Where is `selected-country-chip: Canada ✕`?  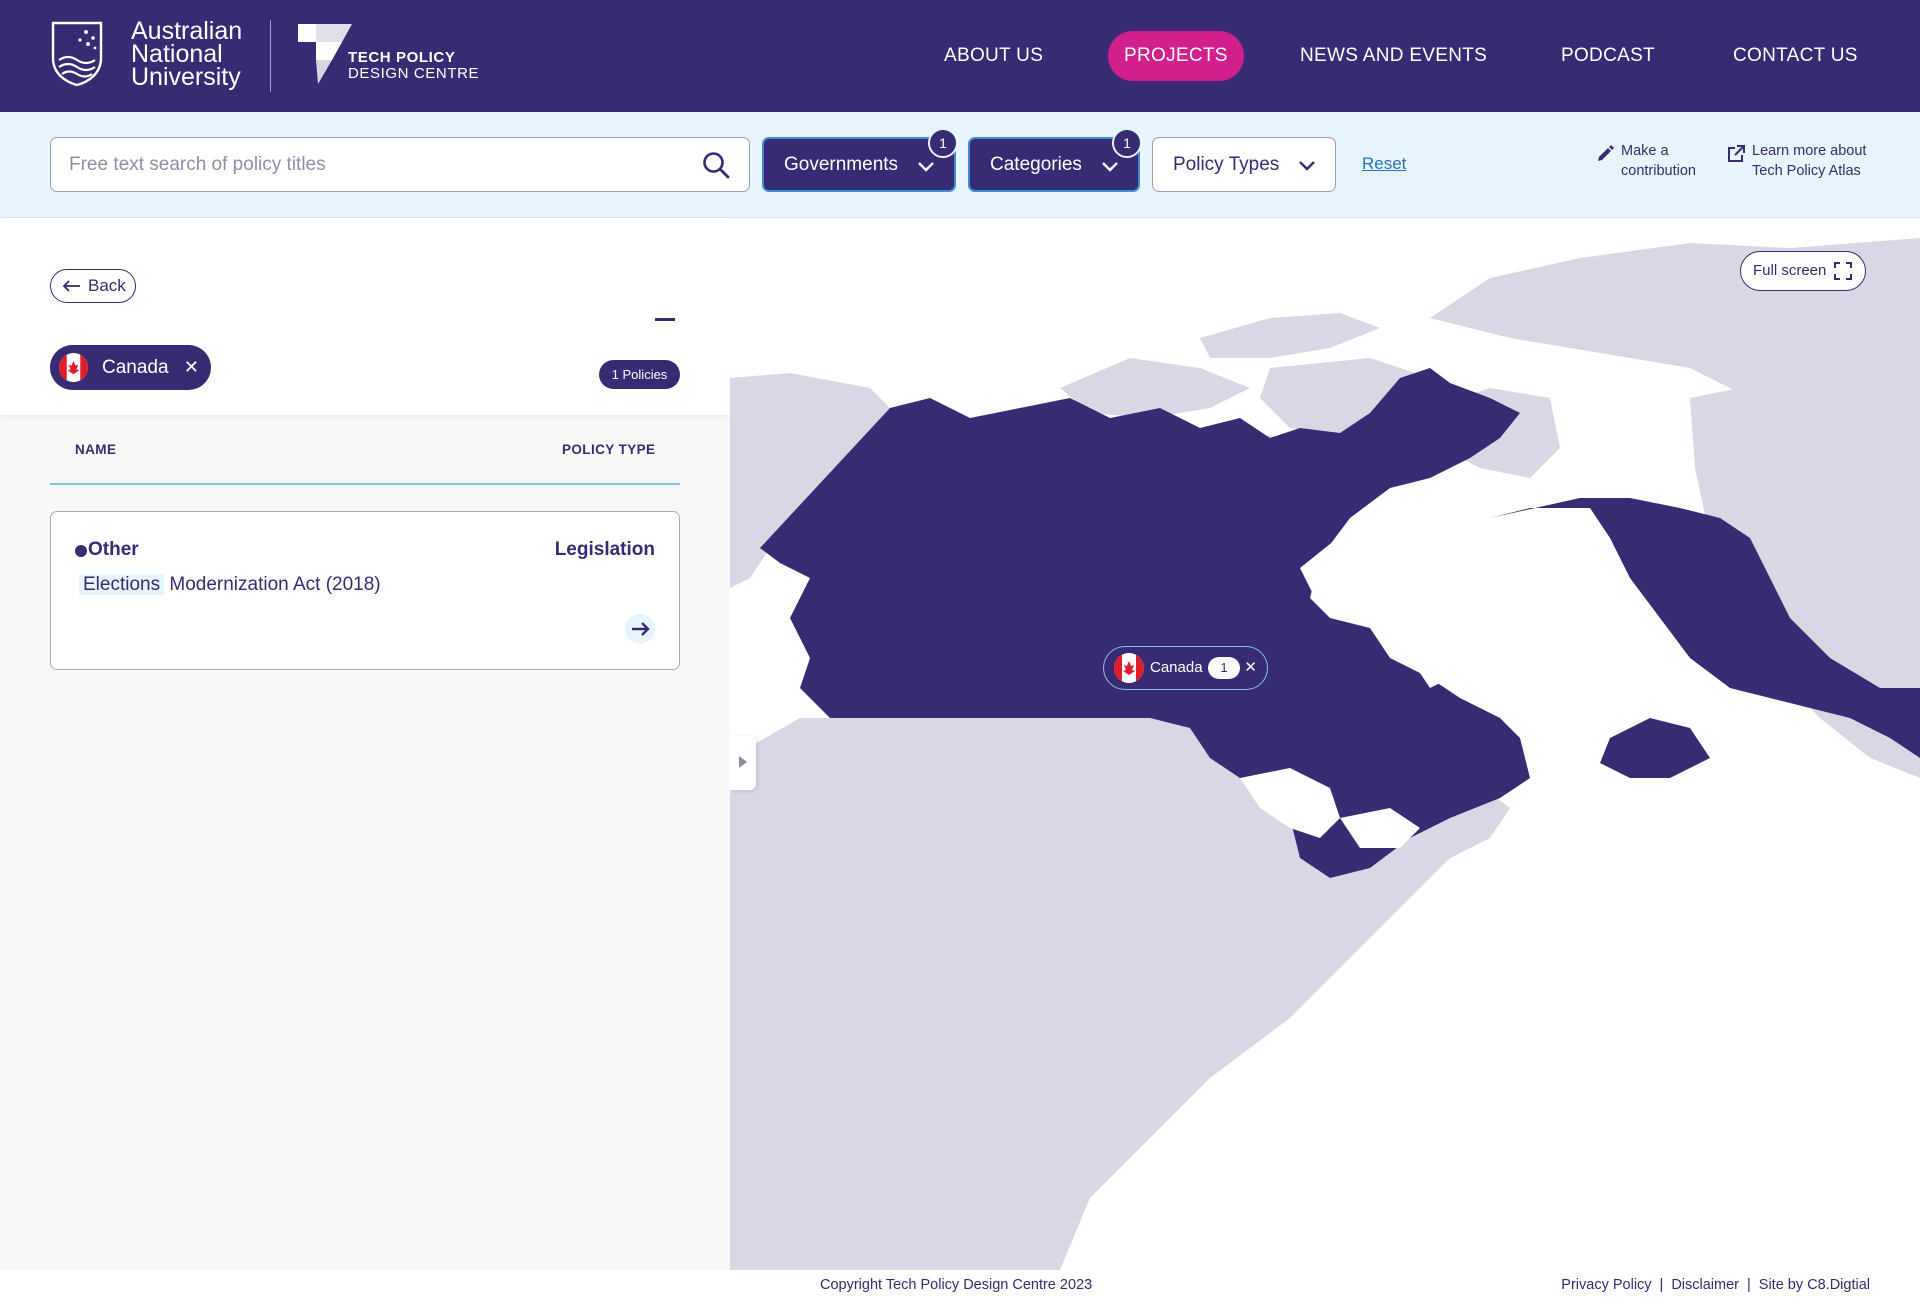 selected-country-chip: Canada ✕ is located at coordinates (130, 367).